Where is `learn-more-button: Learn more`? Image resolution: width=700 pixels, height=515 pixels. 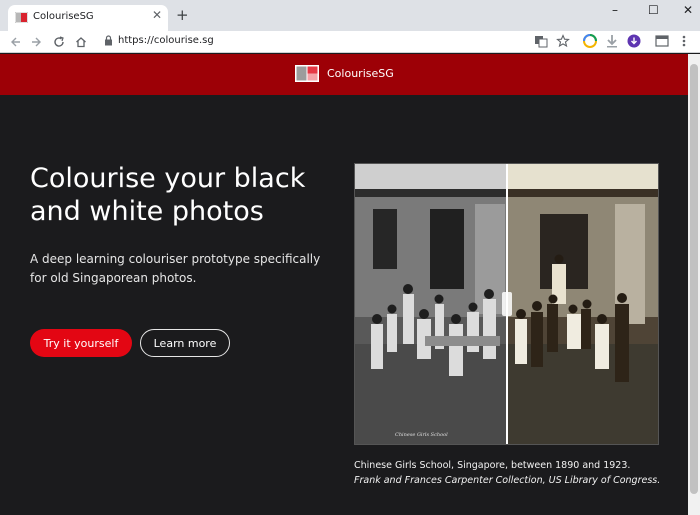 learn-more-button: Learn more is located at coordinates (185, 343).